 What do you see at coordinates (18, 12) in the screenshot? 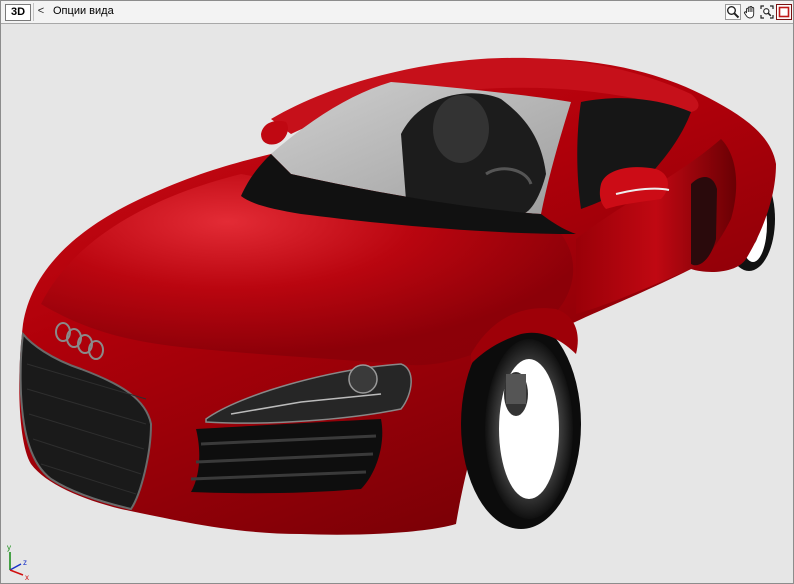
I see `mode-3d-button: 3D` at bounding box center [18, 12].